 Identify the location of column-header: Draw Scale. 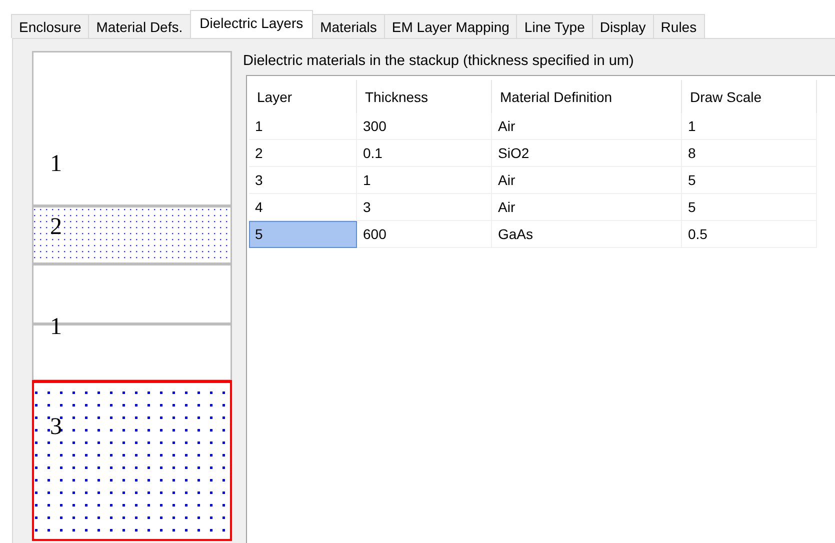
(749, 96).